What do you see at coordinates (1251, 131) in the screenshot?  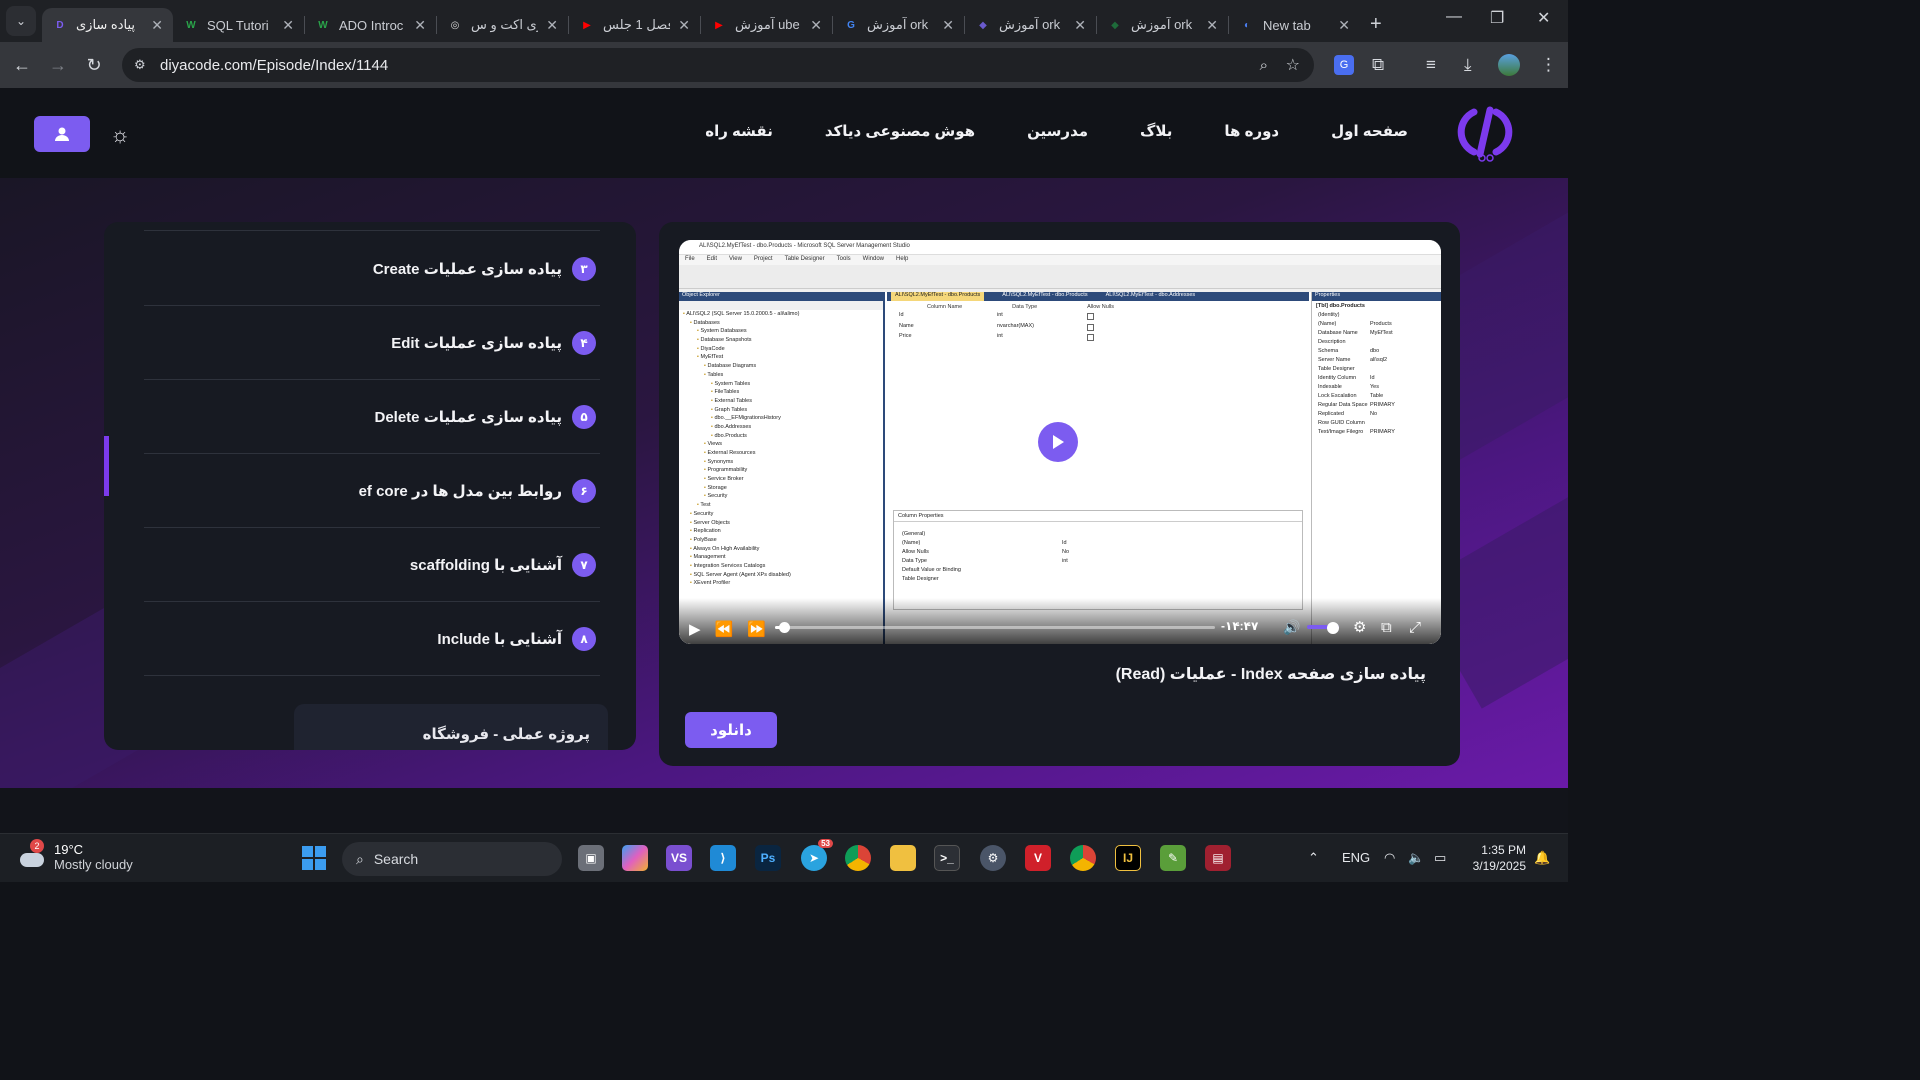 I see `nav-courses: دوره ها` at bounding box center [1251, 131].